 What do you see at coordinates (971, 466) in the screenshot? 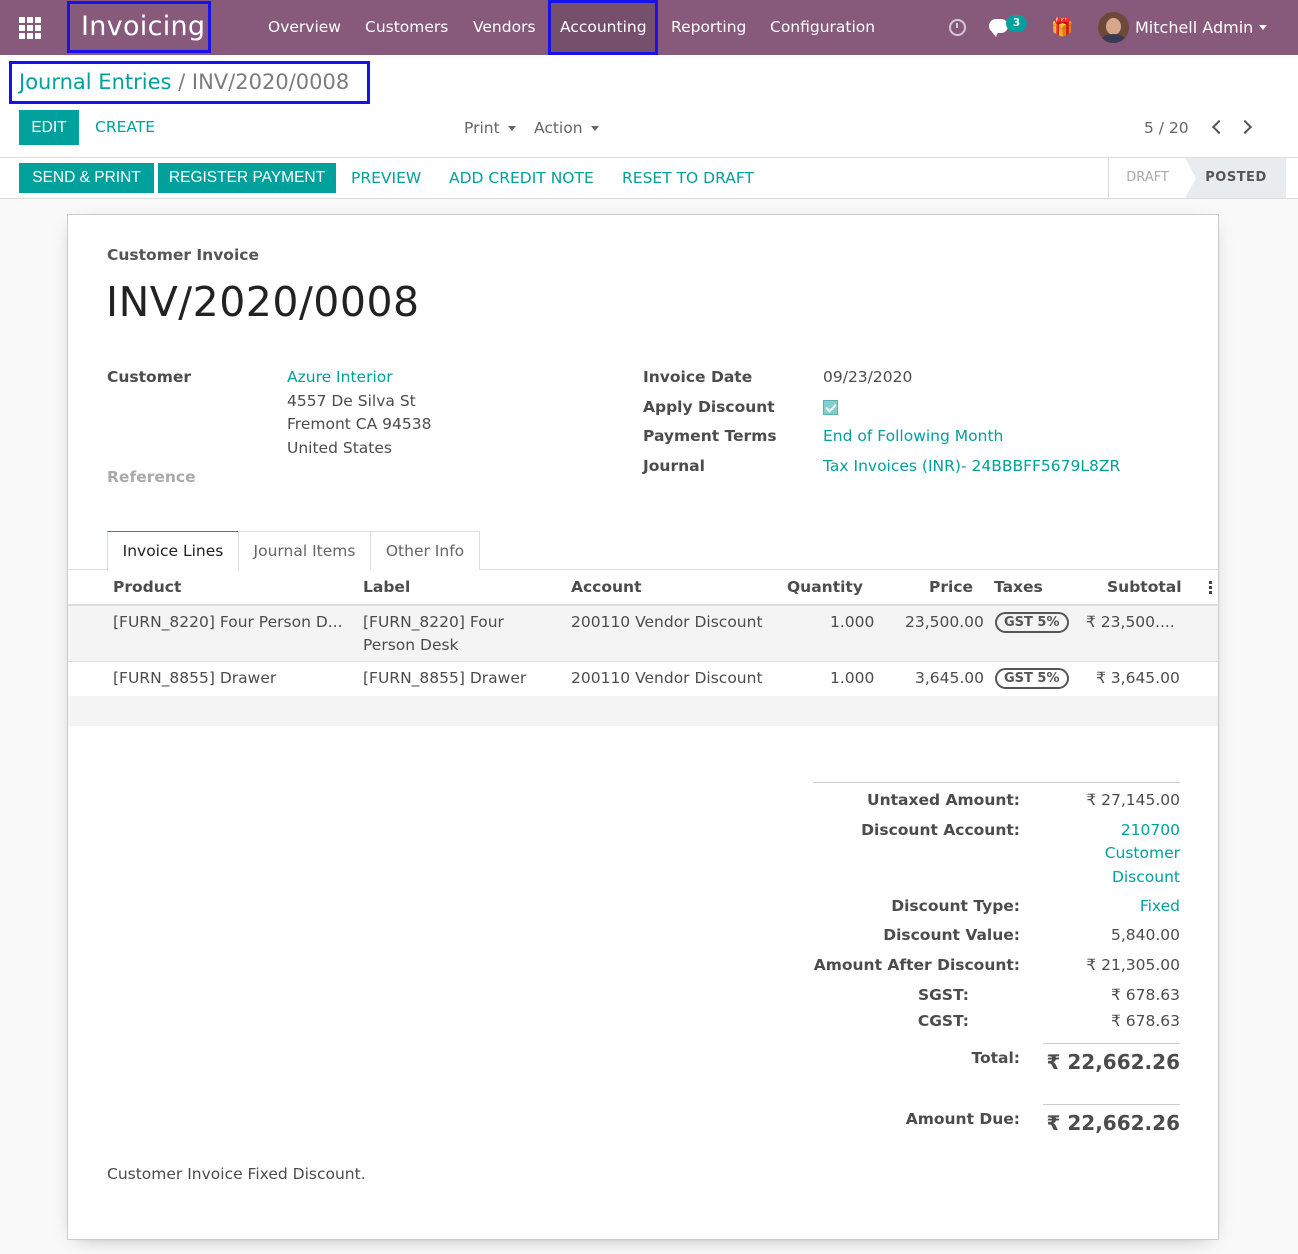
I see `journal-link: Tax Invoices (INR)- 24BBBFF5679L8ZR` at bounding box center [971, 466].